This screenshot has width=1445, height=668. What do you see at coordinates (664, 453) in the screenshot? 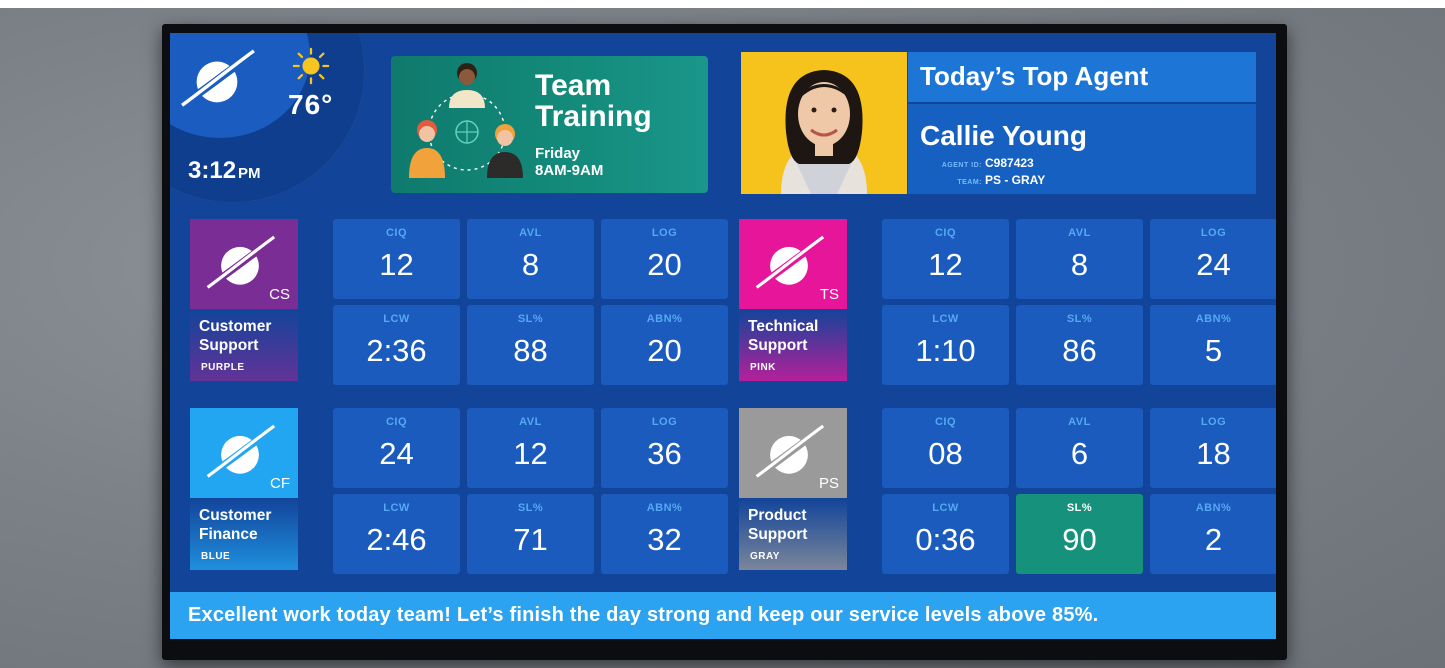
I see `metric-value: 36` at bounding box center [664, 453].